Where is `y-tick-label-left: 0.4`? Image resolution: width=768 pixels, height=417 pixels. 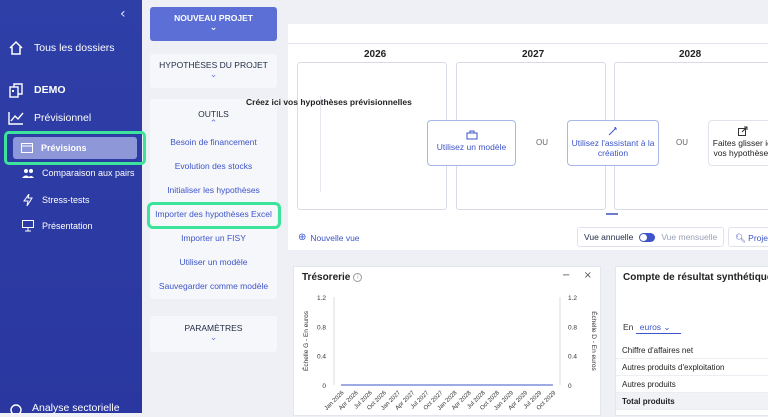 y-tick-label-left: 0.4 is located at coordinates (321, 357).